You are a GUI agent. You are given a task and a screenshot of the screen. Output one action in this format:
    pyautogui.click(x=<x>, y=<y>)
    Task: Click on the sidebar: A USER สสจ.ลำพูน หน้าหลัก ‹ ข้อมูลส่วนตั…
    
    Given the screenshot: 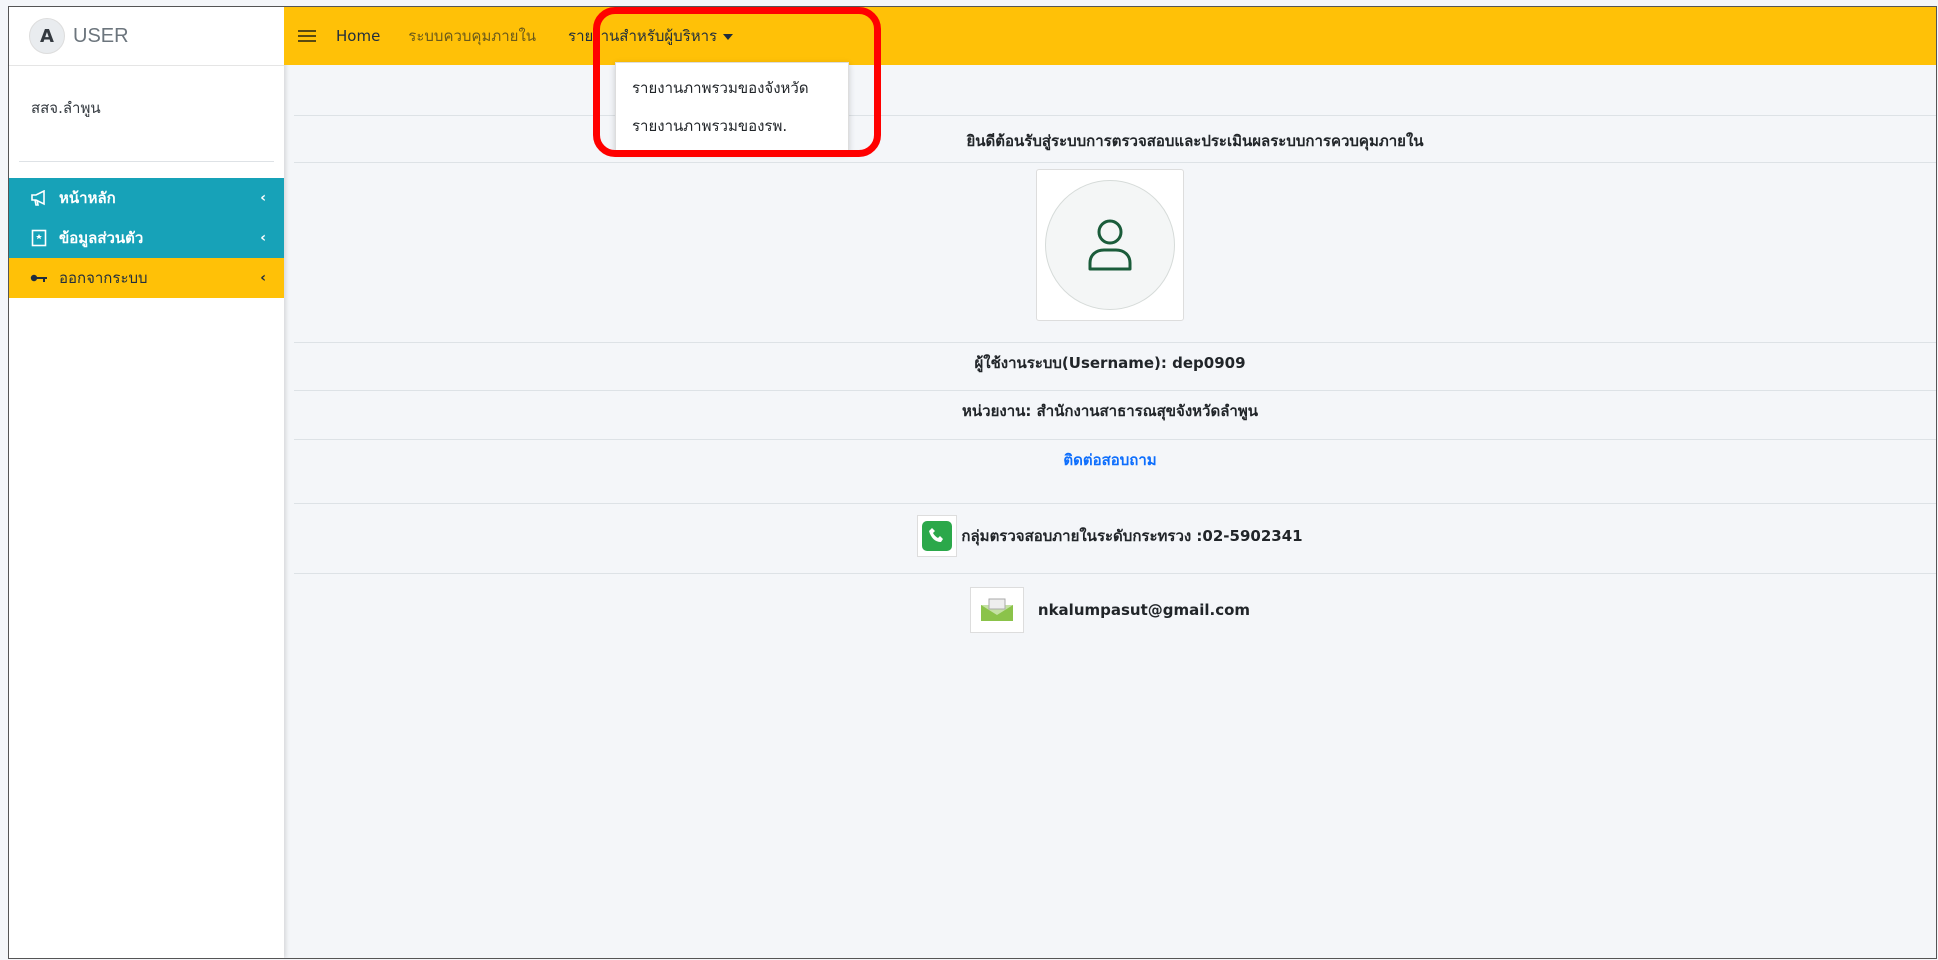 What is the action you would take?
    pyautogui.click(x=146, y=482)
    